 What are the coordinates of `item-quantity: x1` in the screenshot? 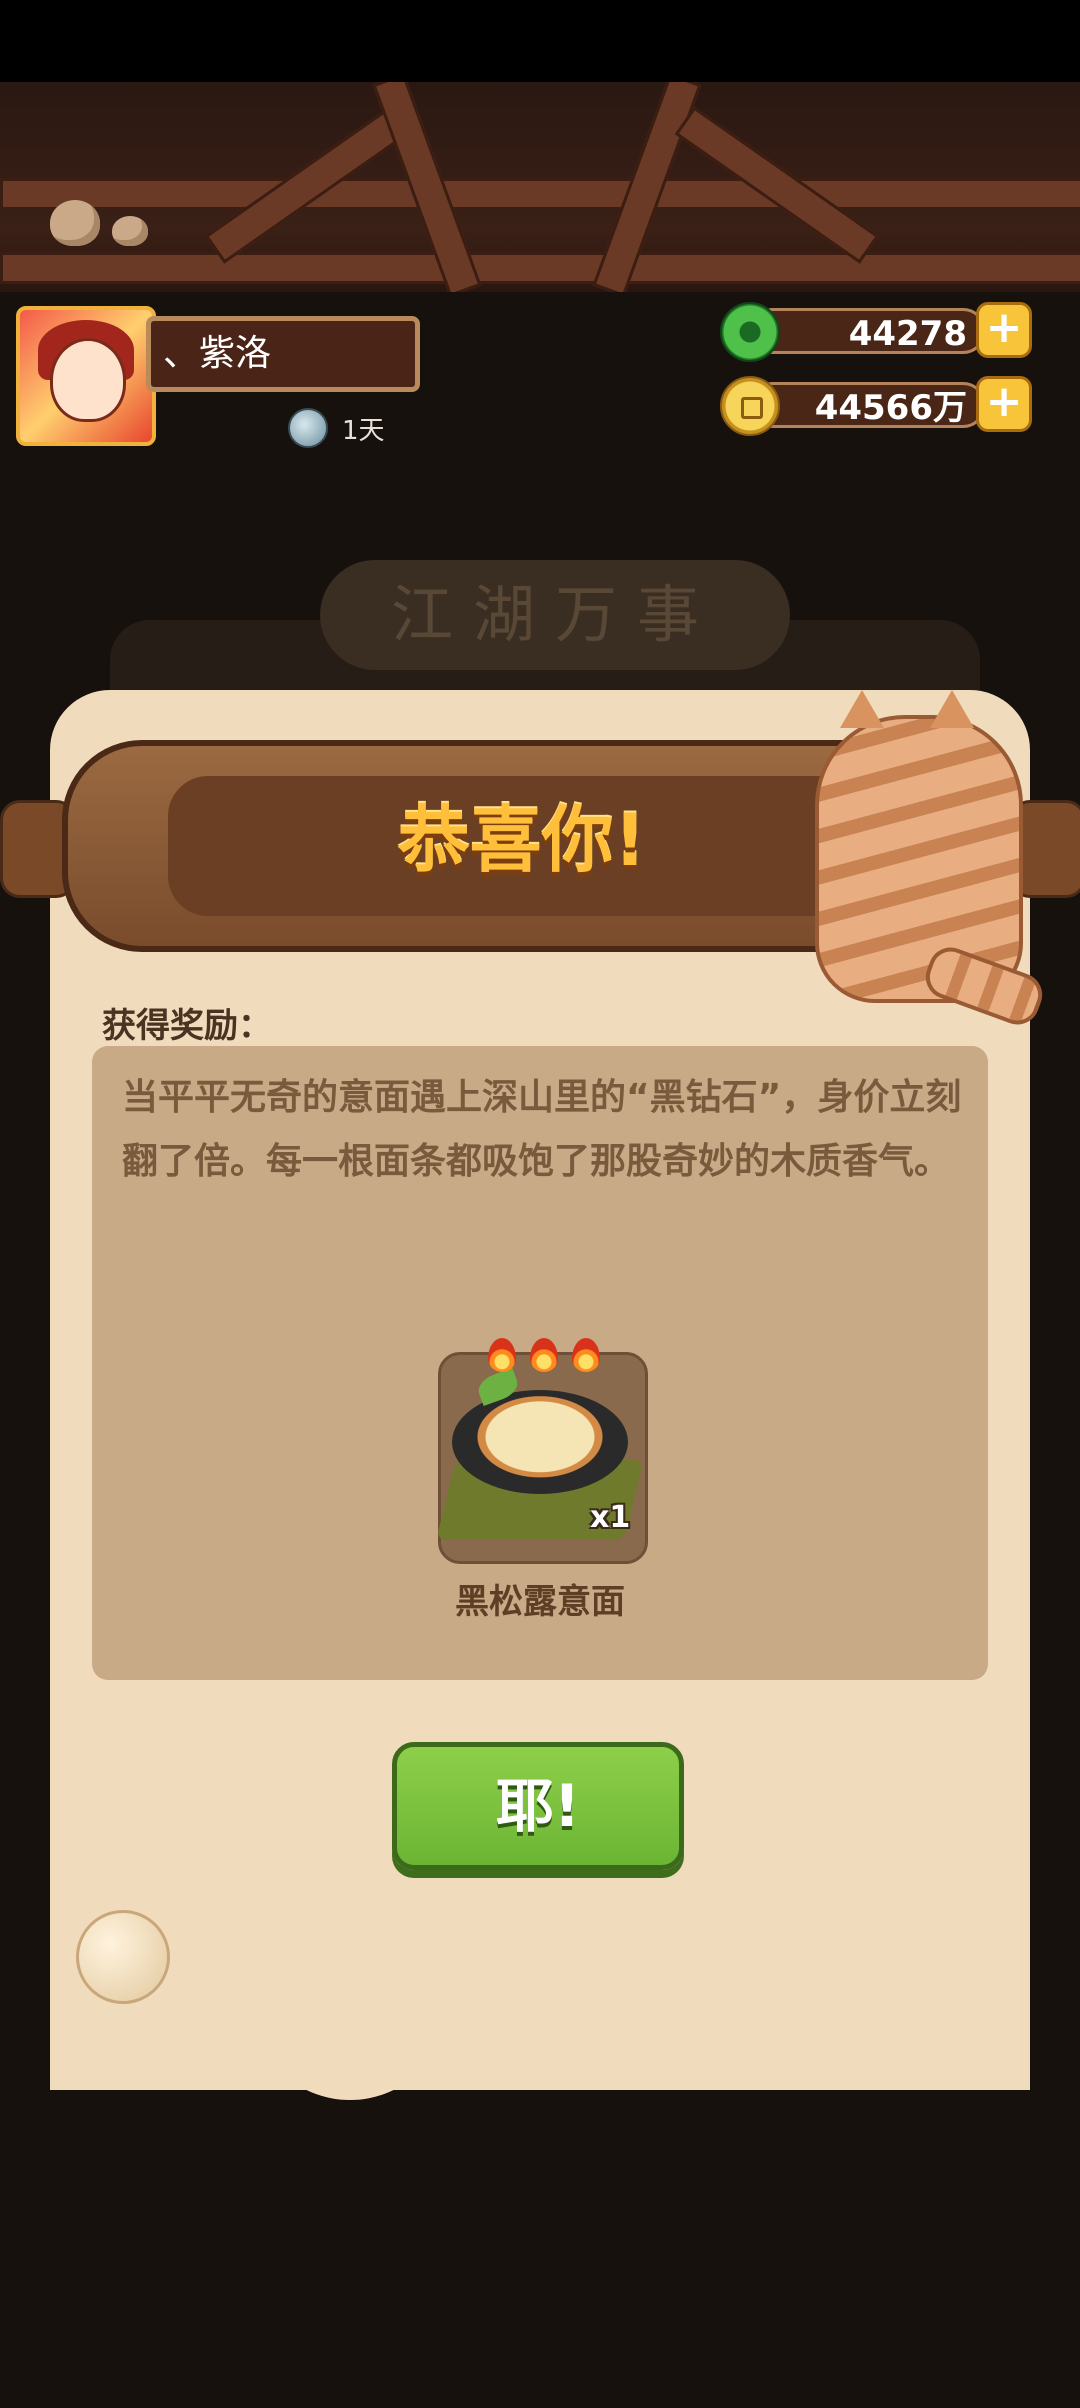 It's located at (610, 1517).